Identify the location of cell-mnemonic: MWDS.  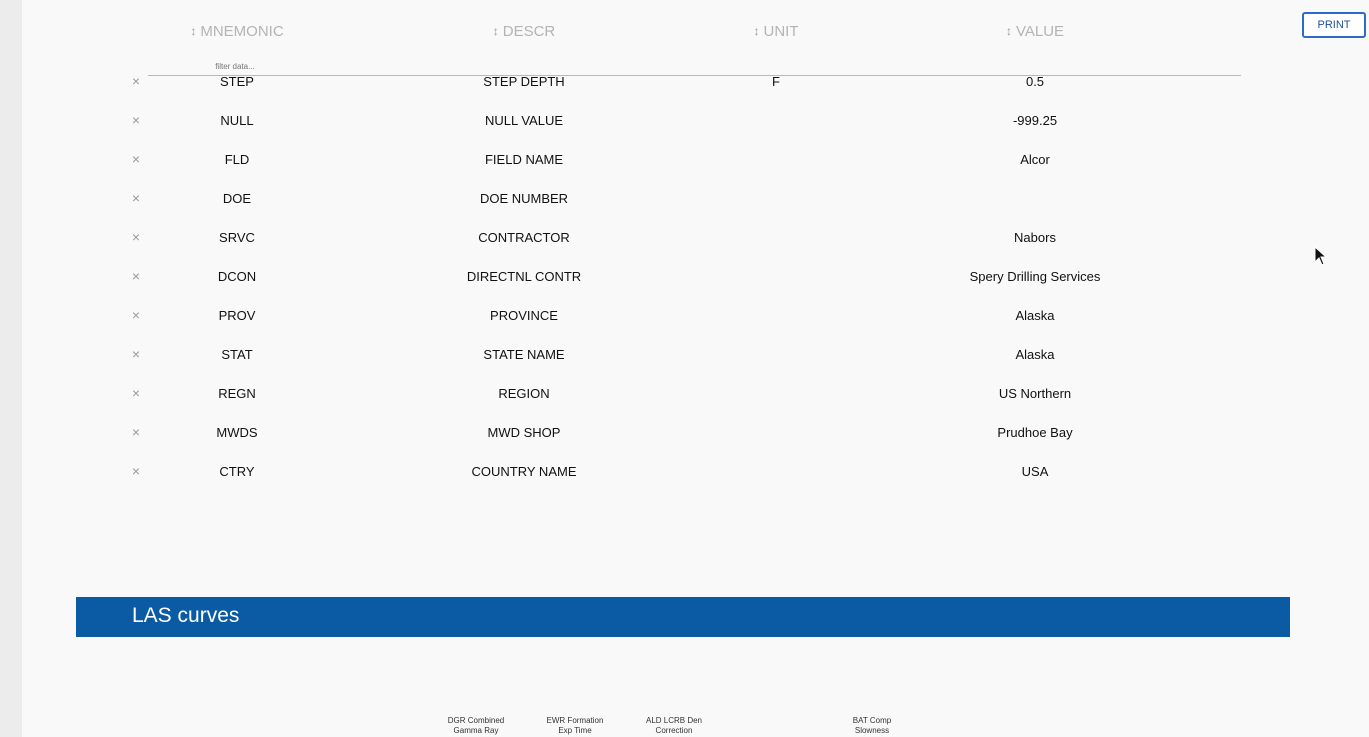
(237, 432).